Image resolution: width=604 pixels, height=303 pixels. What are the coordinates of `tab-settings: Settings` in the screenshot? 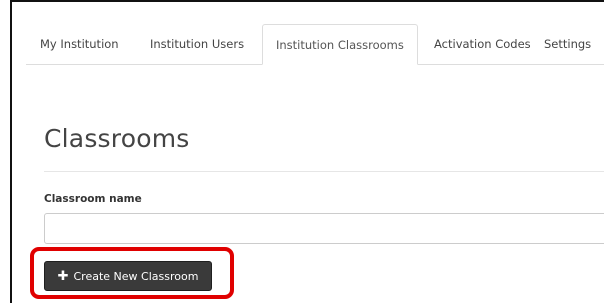 It's located at (567, 44).